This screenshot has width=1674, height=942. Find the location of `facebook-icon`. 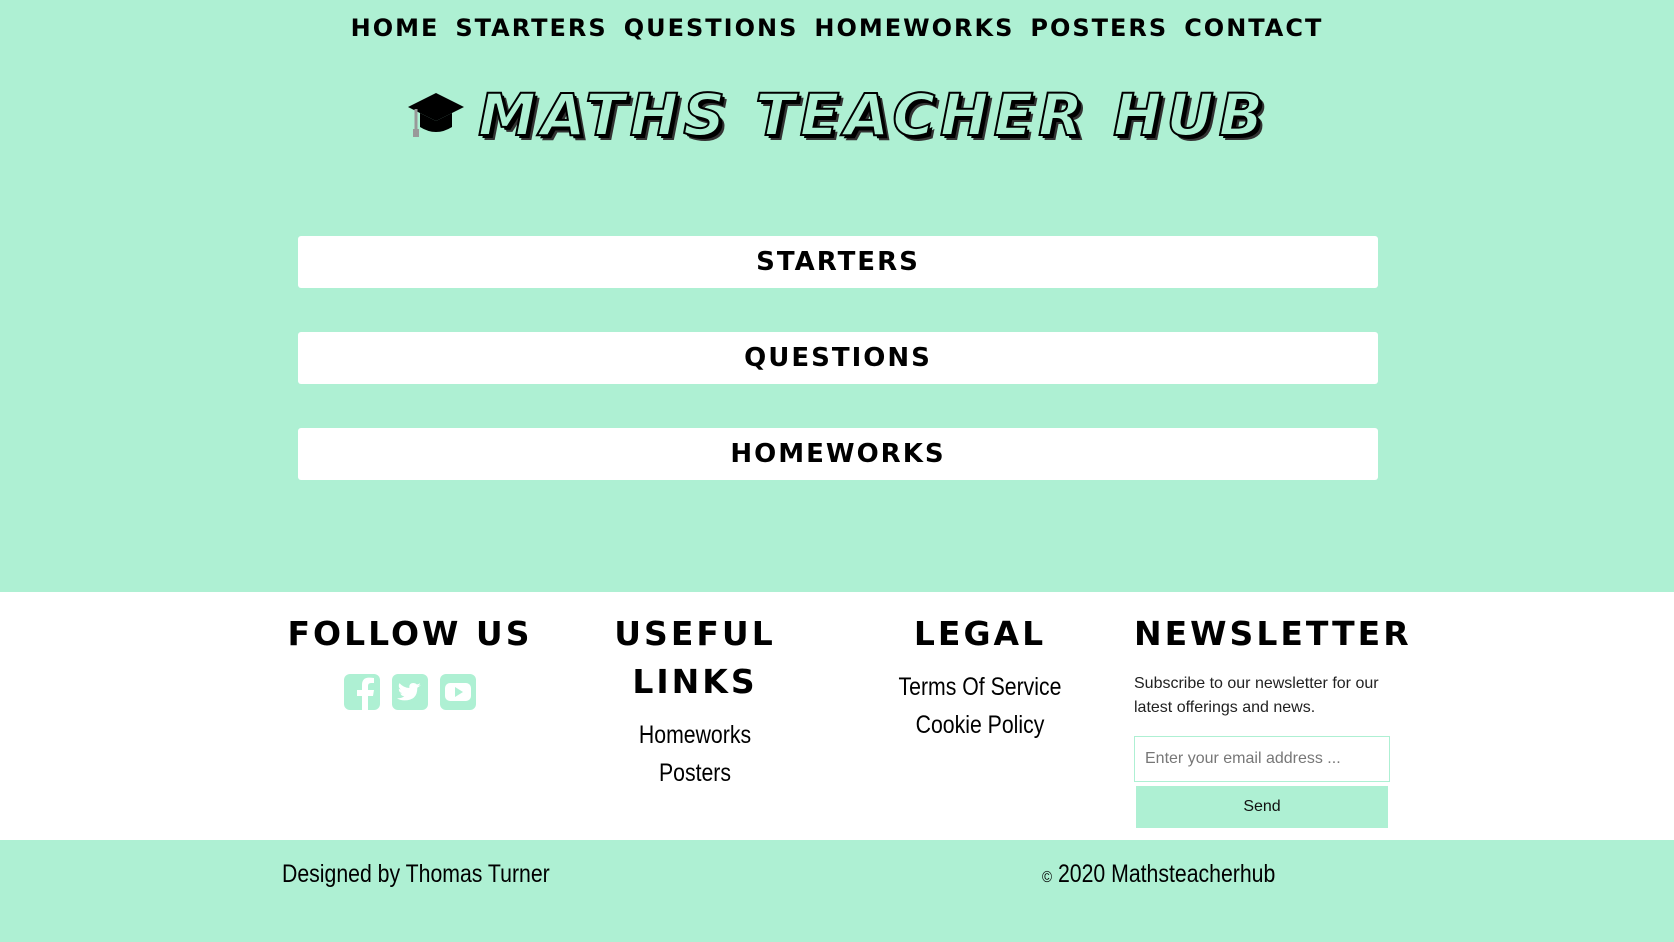

facebook-icon is located at coordinates (362, 692).